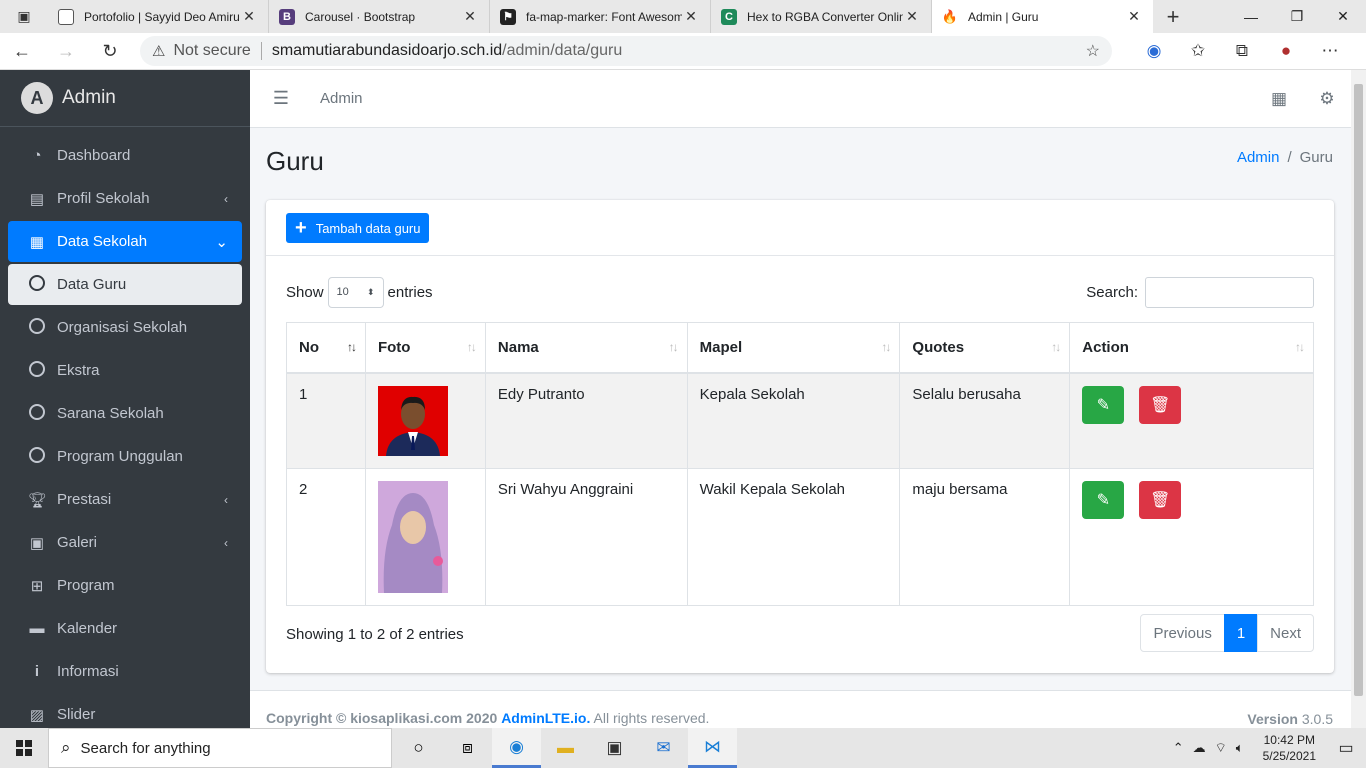  What do you see at coordinates (600, 16) in the screenshot?
I see `browser-tab: ⚑ fa-map-marker: Font Awesom ✕` at bounding box center [600, 16].